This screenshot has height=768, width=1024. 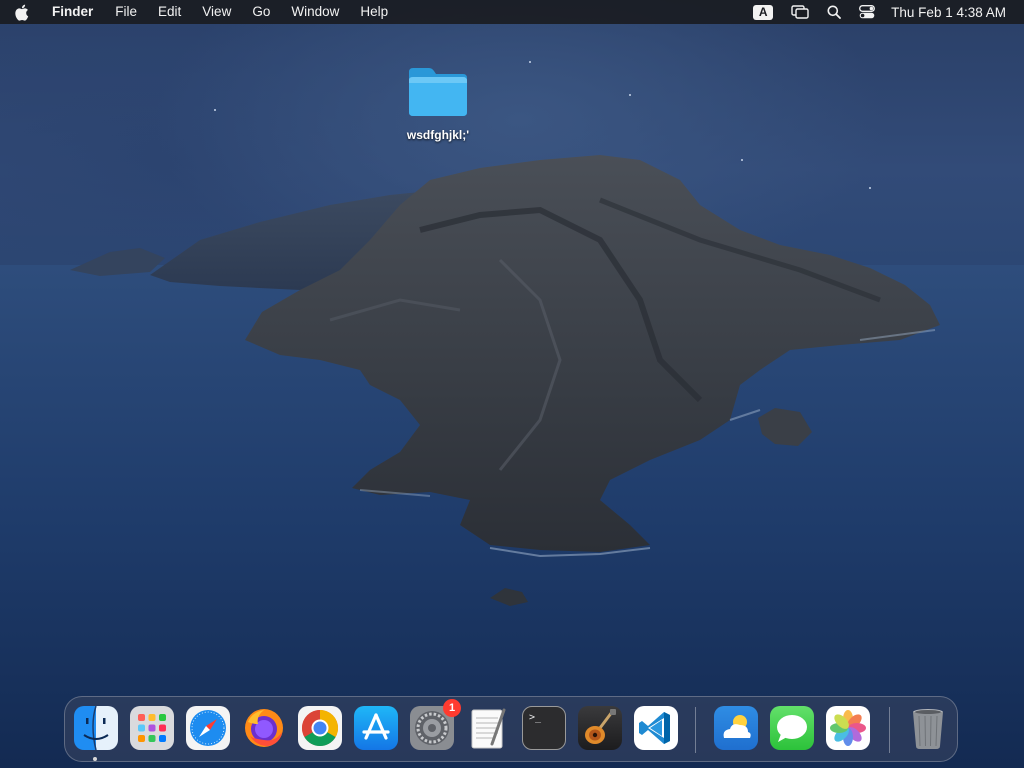 I want to click on firefox-icon, so click(x=264, y=728).